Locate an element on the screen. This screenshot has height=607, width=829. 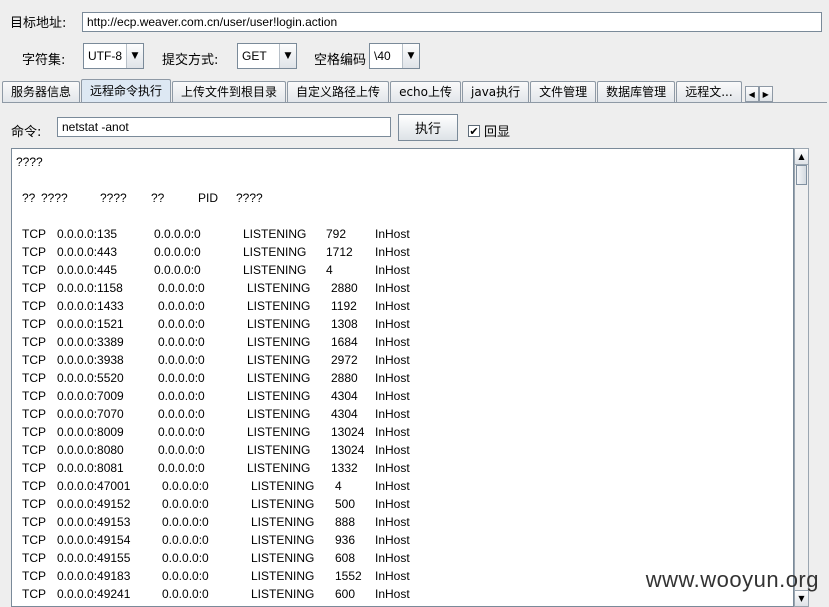
output-row-cell: 0.0.0.0:7009 is located at coordinates (90, 396).